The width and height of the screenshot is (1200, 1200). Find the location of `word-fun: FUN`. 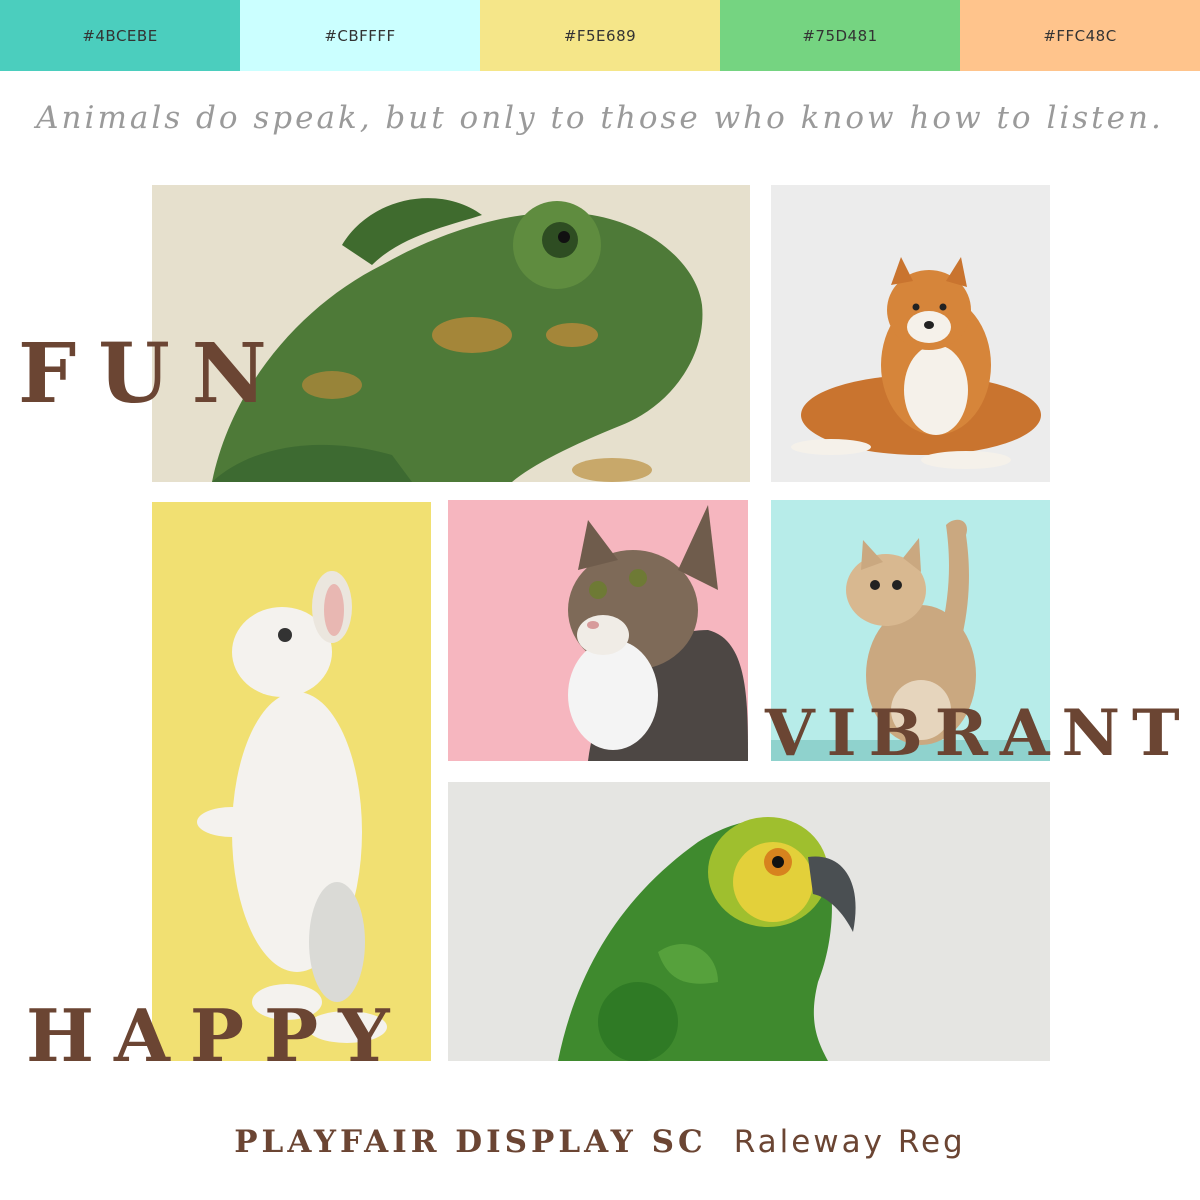

word-fun: FUN is located at coordinates (153, 374).